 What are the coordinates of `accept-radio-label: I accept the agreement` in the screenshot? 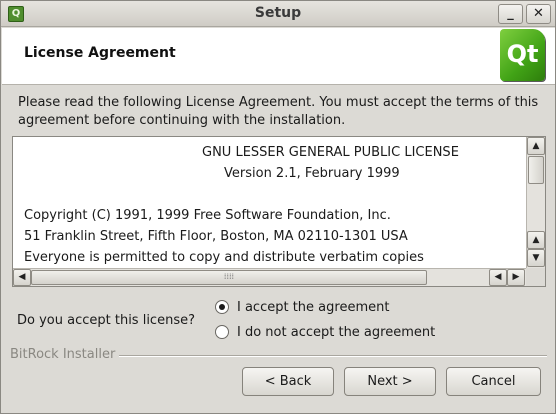 It's located at (313, 307).